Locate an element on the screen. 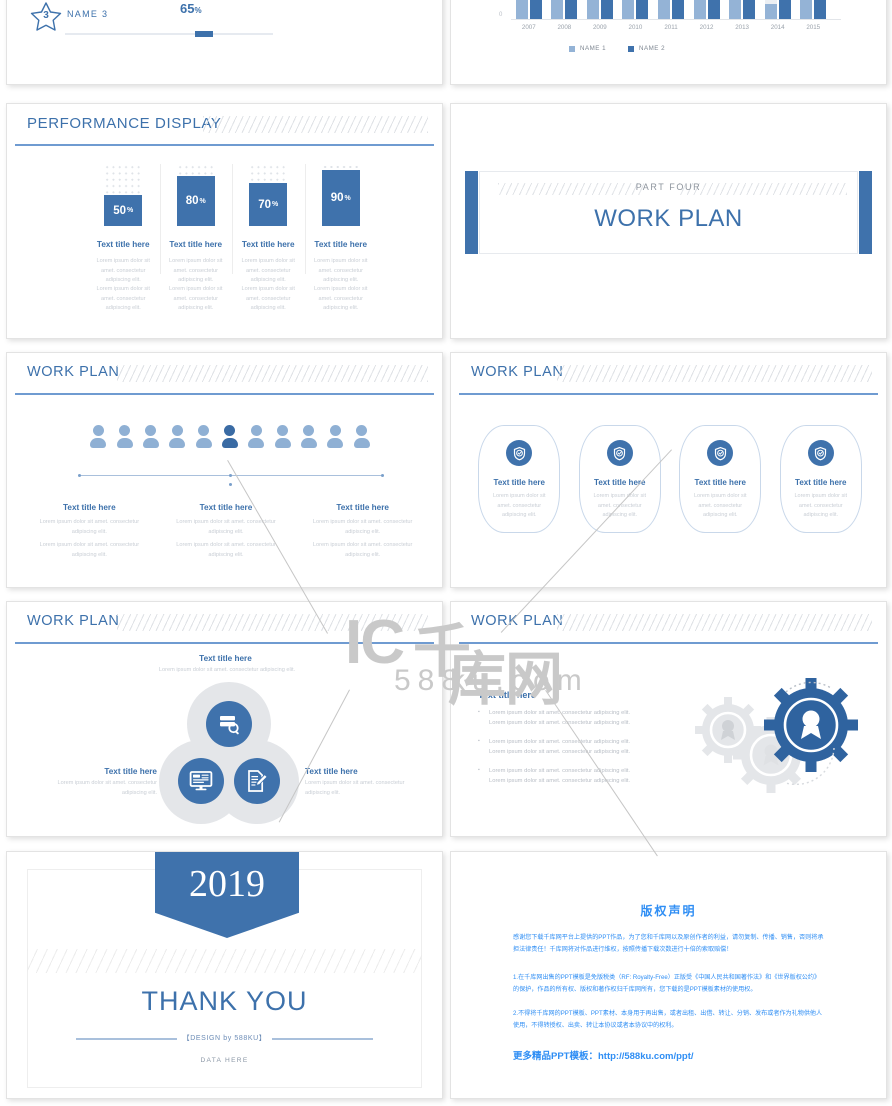 This screenshot has height=1106, width=892. design-credit: 【DESIGN by 588KU】 is located at coordinates (224, 1038).